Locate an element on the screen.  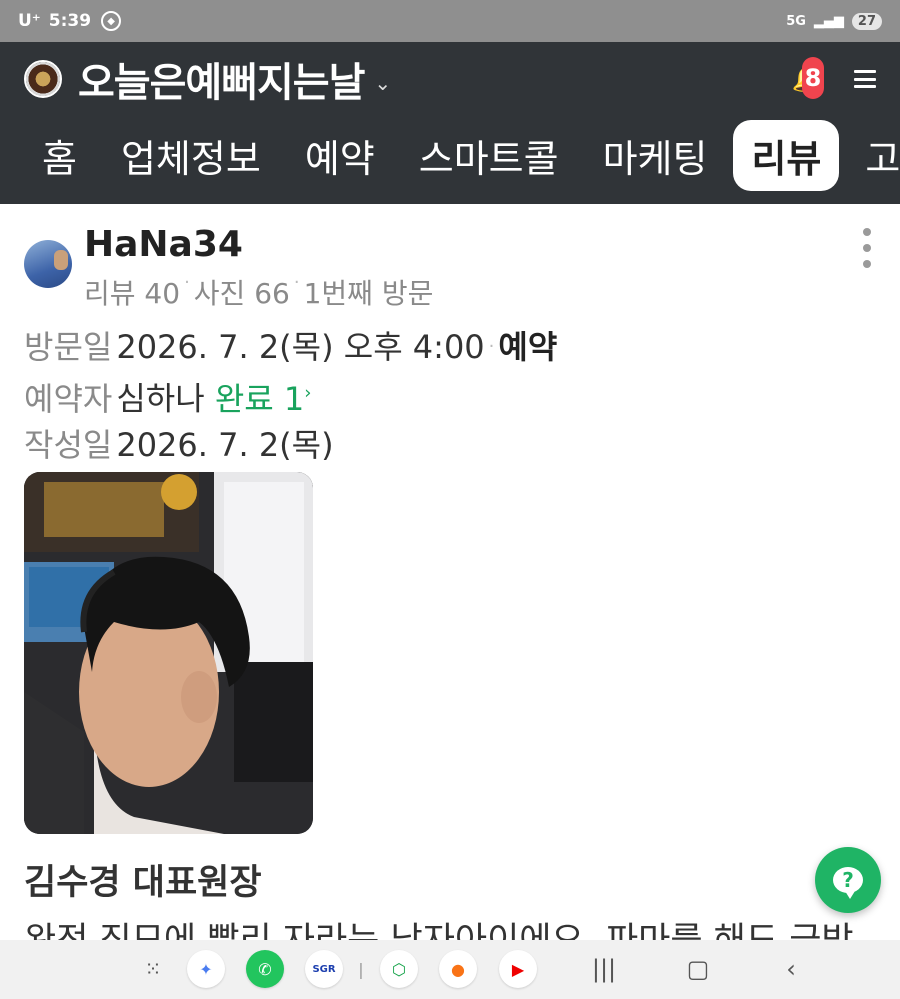
tab-booking: 예약 is located at coordinates (340, 155).